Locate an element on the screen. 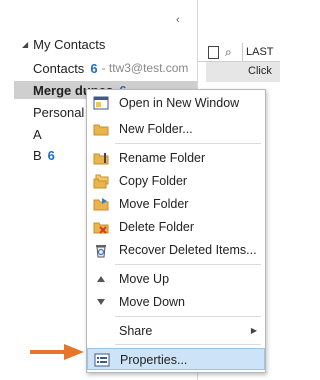 The height and width of the screenshot is (380, 320). menu-label: Copy Folder is located at coordinates (153, 181).